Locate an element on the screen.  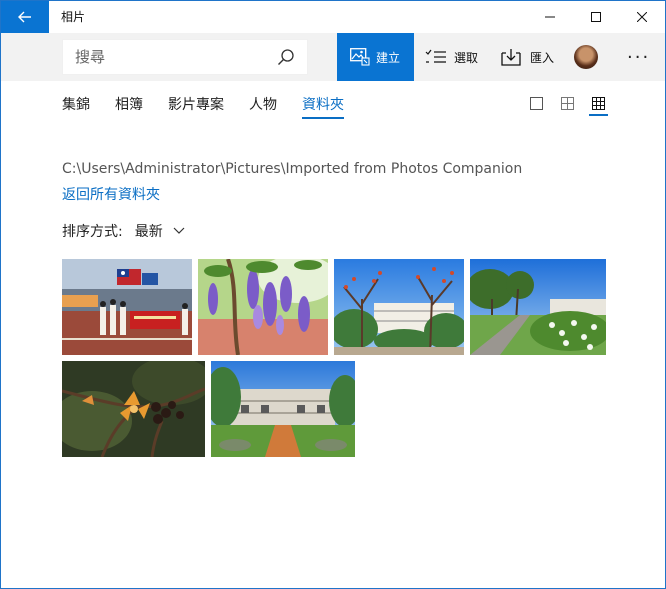
app-title: 相片 is located at coordinates (73, 17).